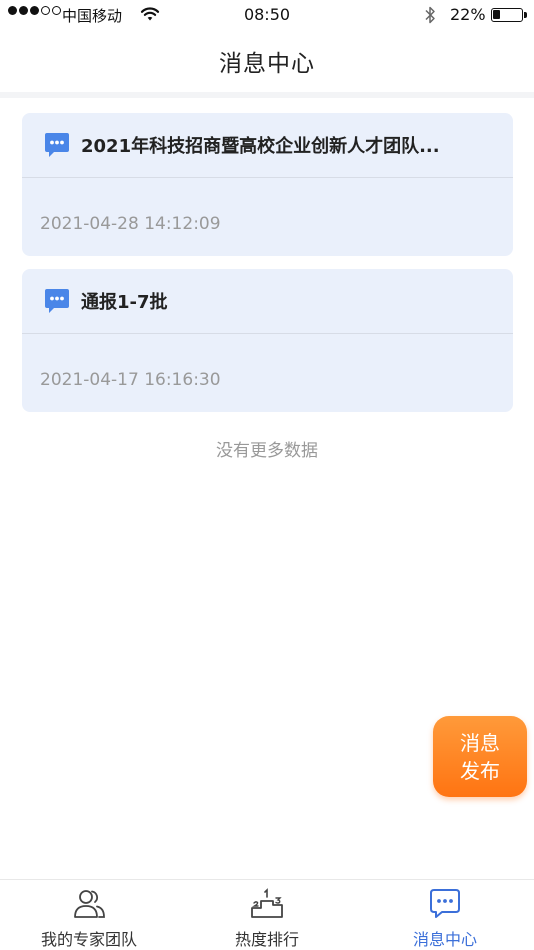  Describe the element at coordinates (480, 770) in the screenshot. I see `publish-button-label-line2: 发布` at that location.